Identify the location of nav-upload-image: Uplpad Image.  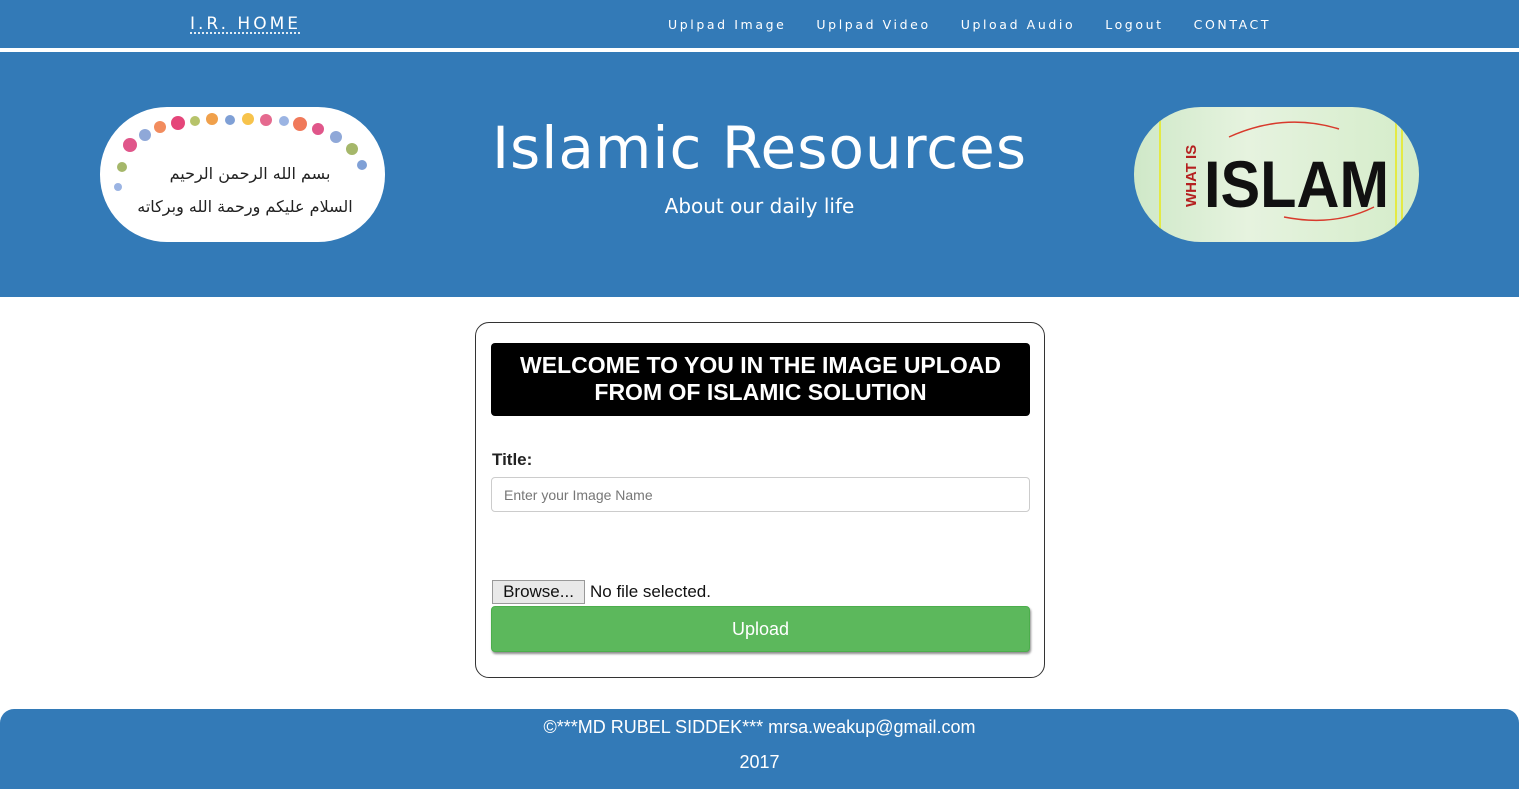
(727, 24).